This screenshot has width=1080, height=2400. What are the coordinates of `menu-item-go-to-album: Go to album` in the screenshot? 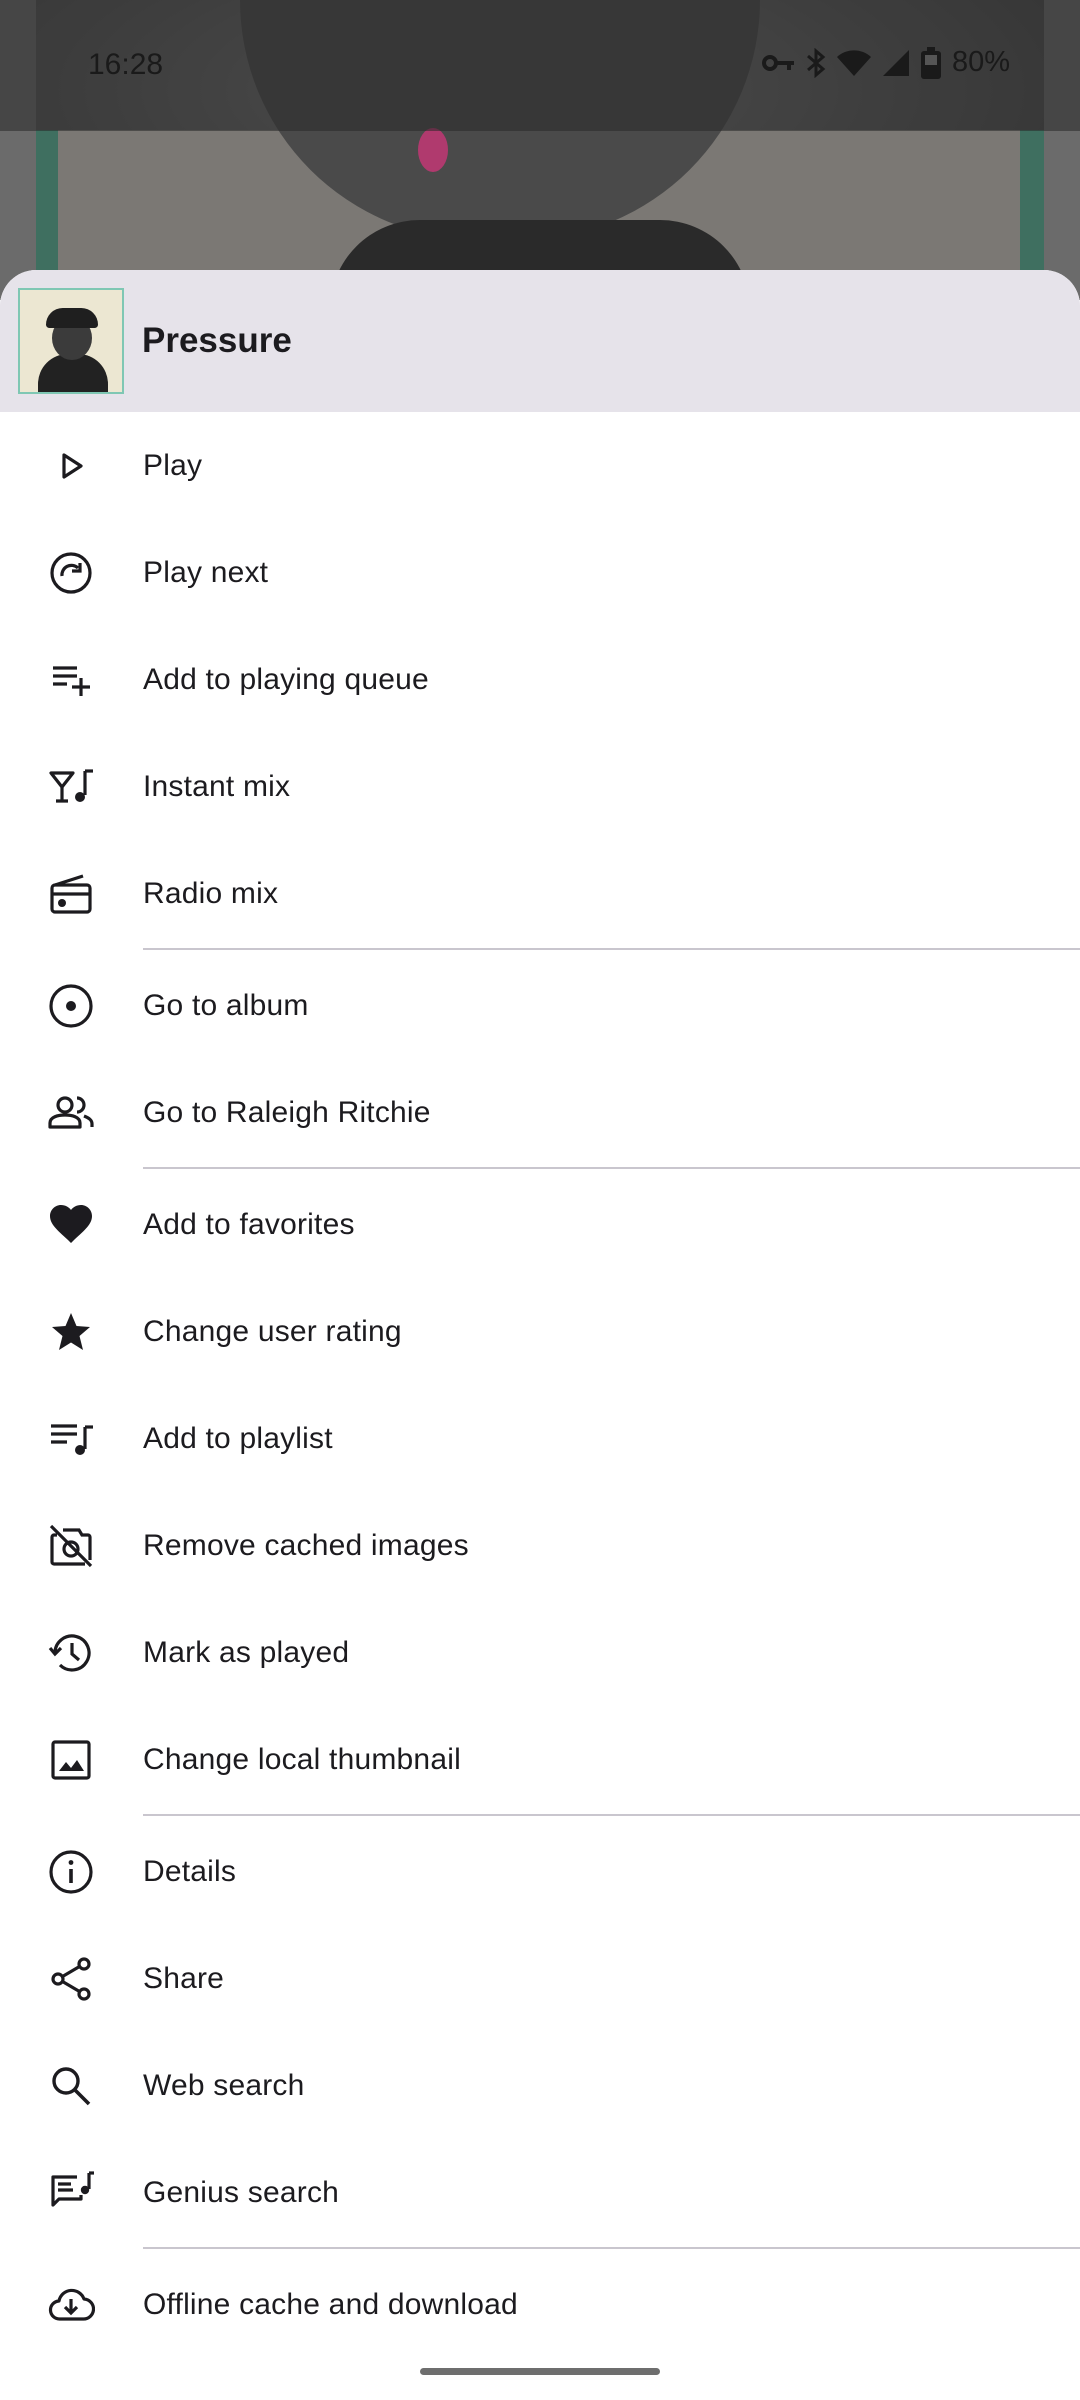 It's located at (540, 1005).